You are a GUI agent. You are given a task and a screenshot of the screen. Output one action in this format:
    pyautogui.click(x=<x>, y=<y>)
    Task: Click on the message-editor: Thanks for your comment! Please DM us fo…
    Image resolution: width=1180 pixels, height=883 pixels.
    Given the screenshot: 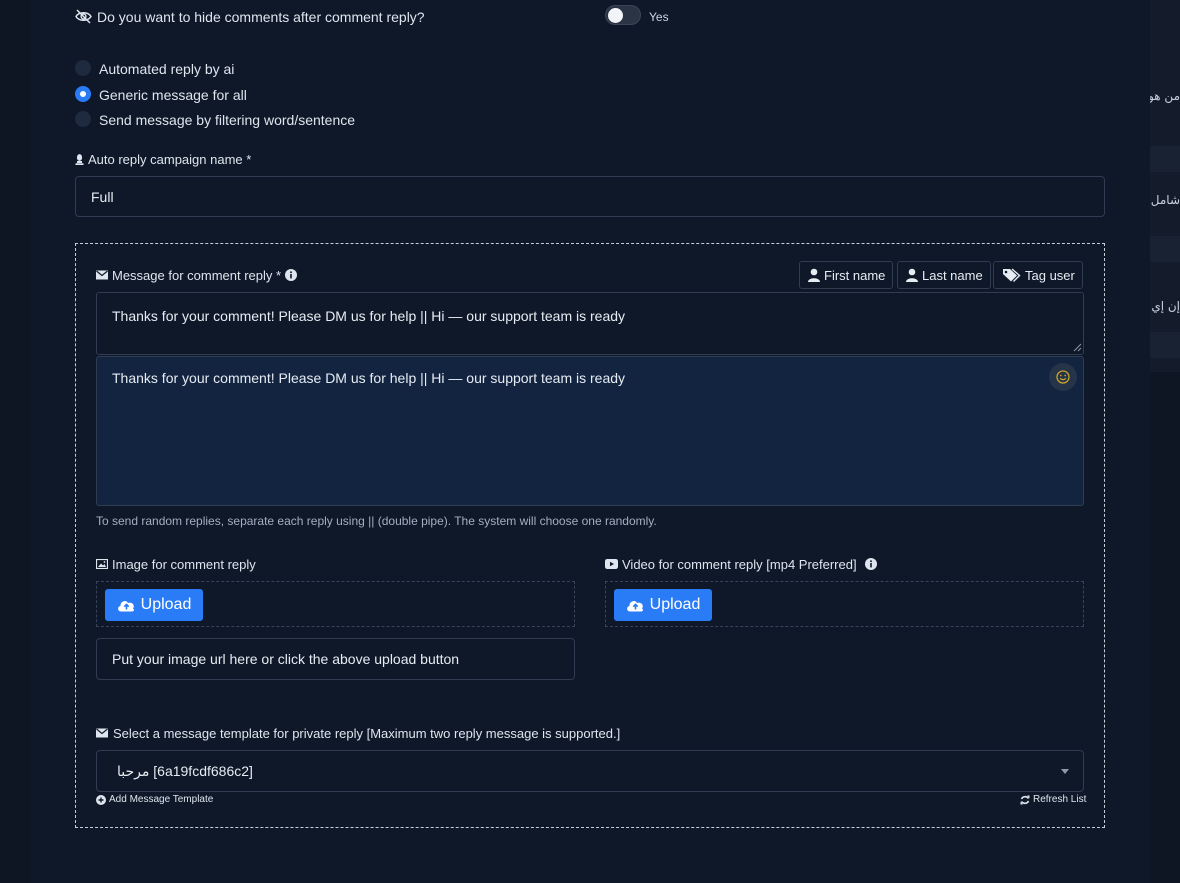 What is the action you would take?
    pyautogui.click(x=590, y=431)
    